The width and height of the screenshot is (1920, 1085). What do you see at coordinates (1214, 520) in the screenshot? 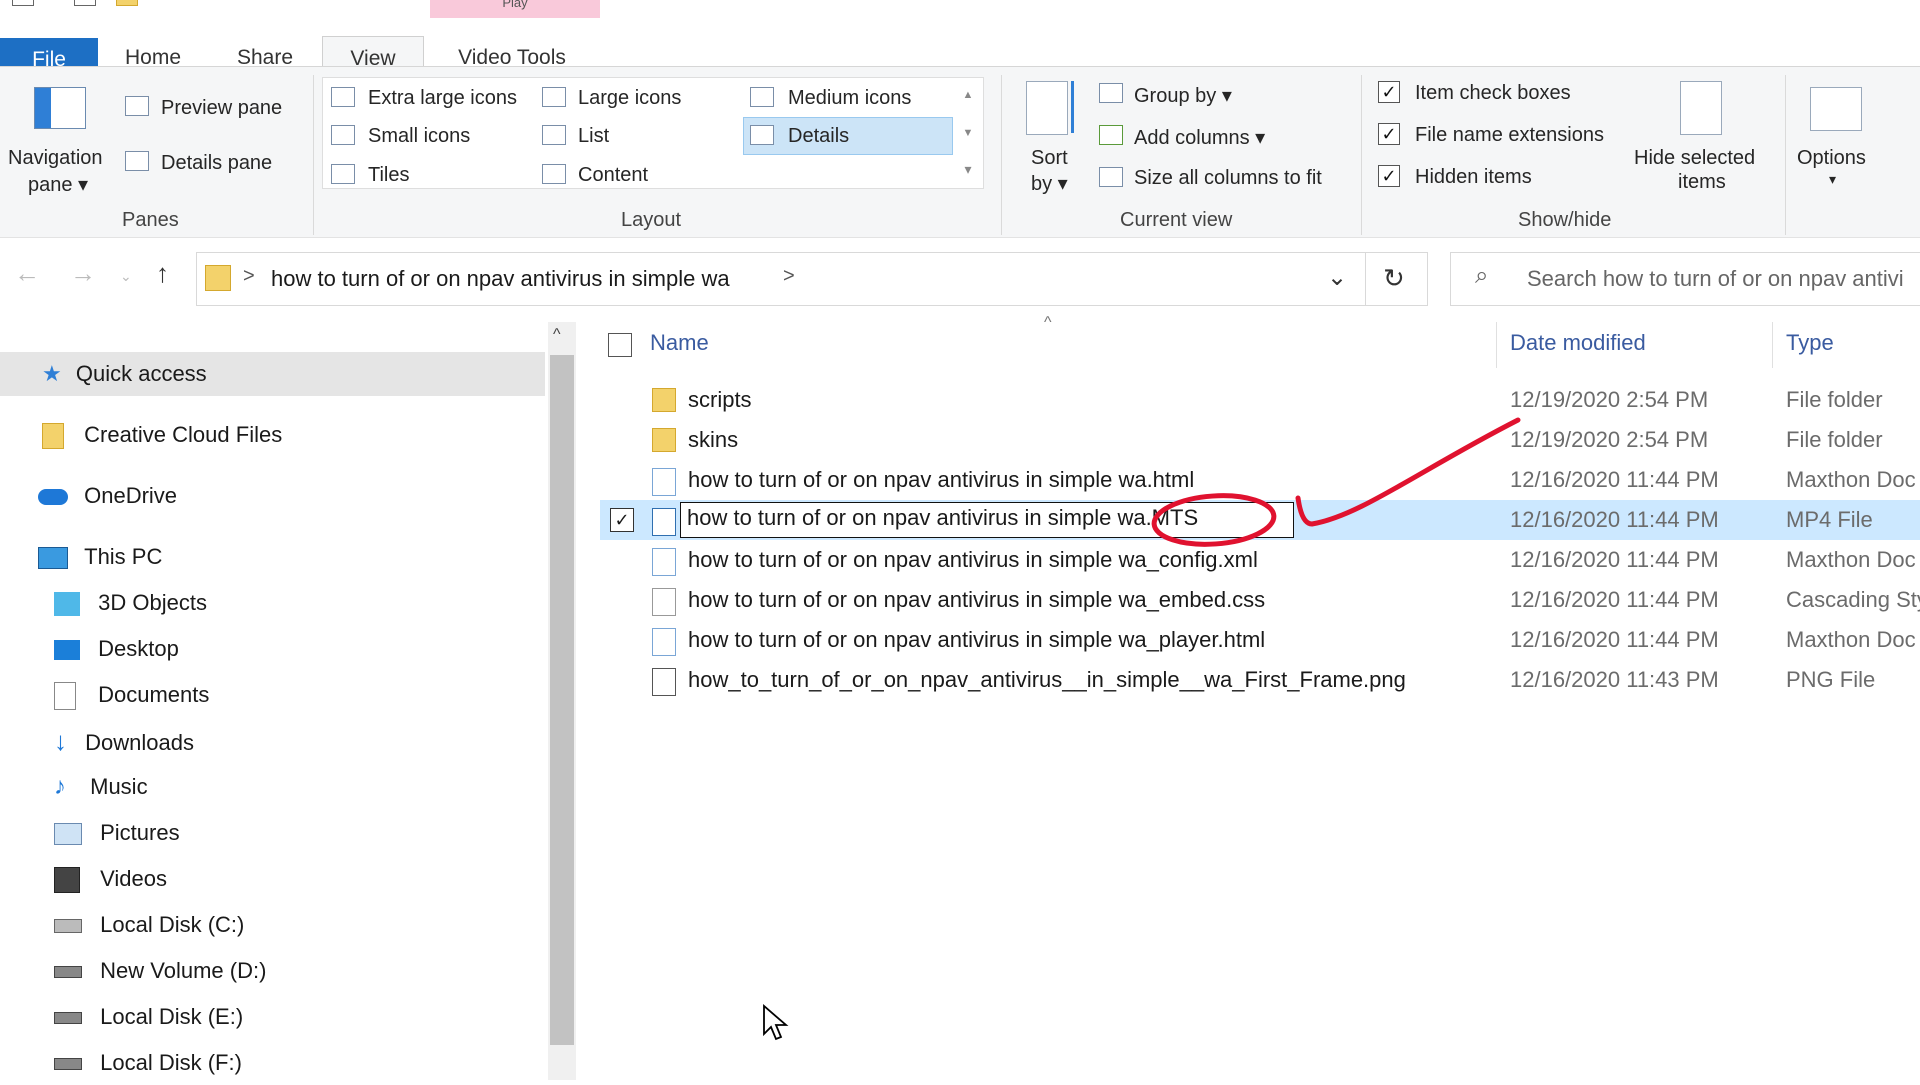
I see `annotation-circle` at bounding box center [1214, 520].